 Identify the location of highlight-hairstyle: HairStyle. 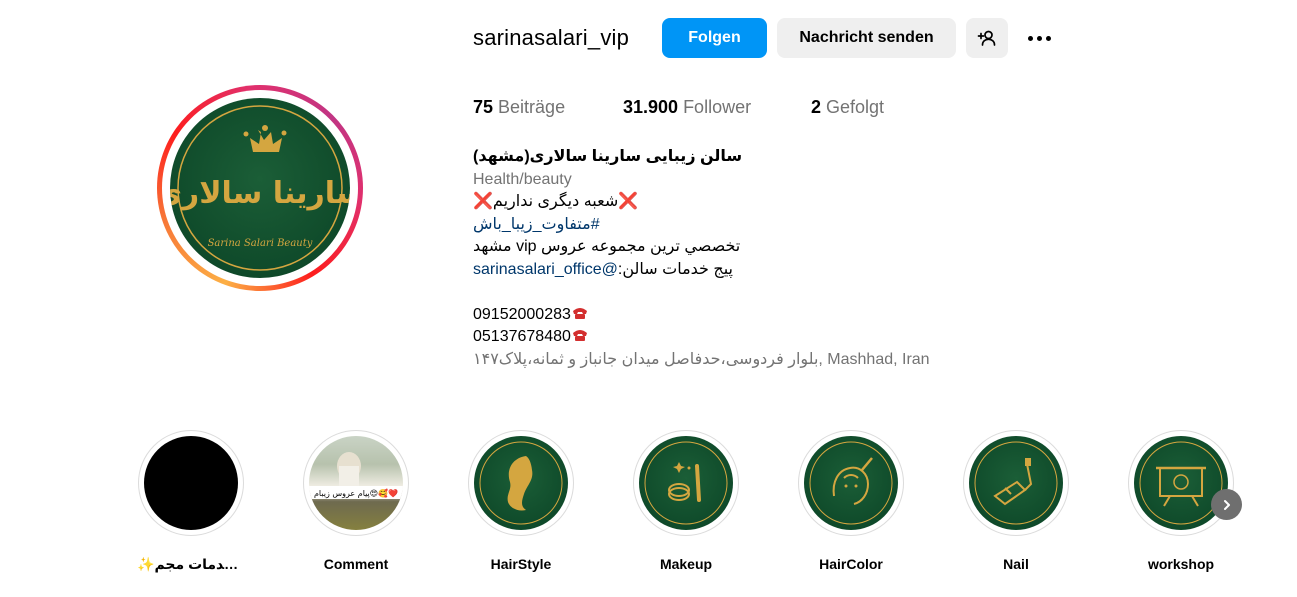
(521, 501).